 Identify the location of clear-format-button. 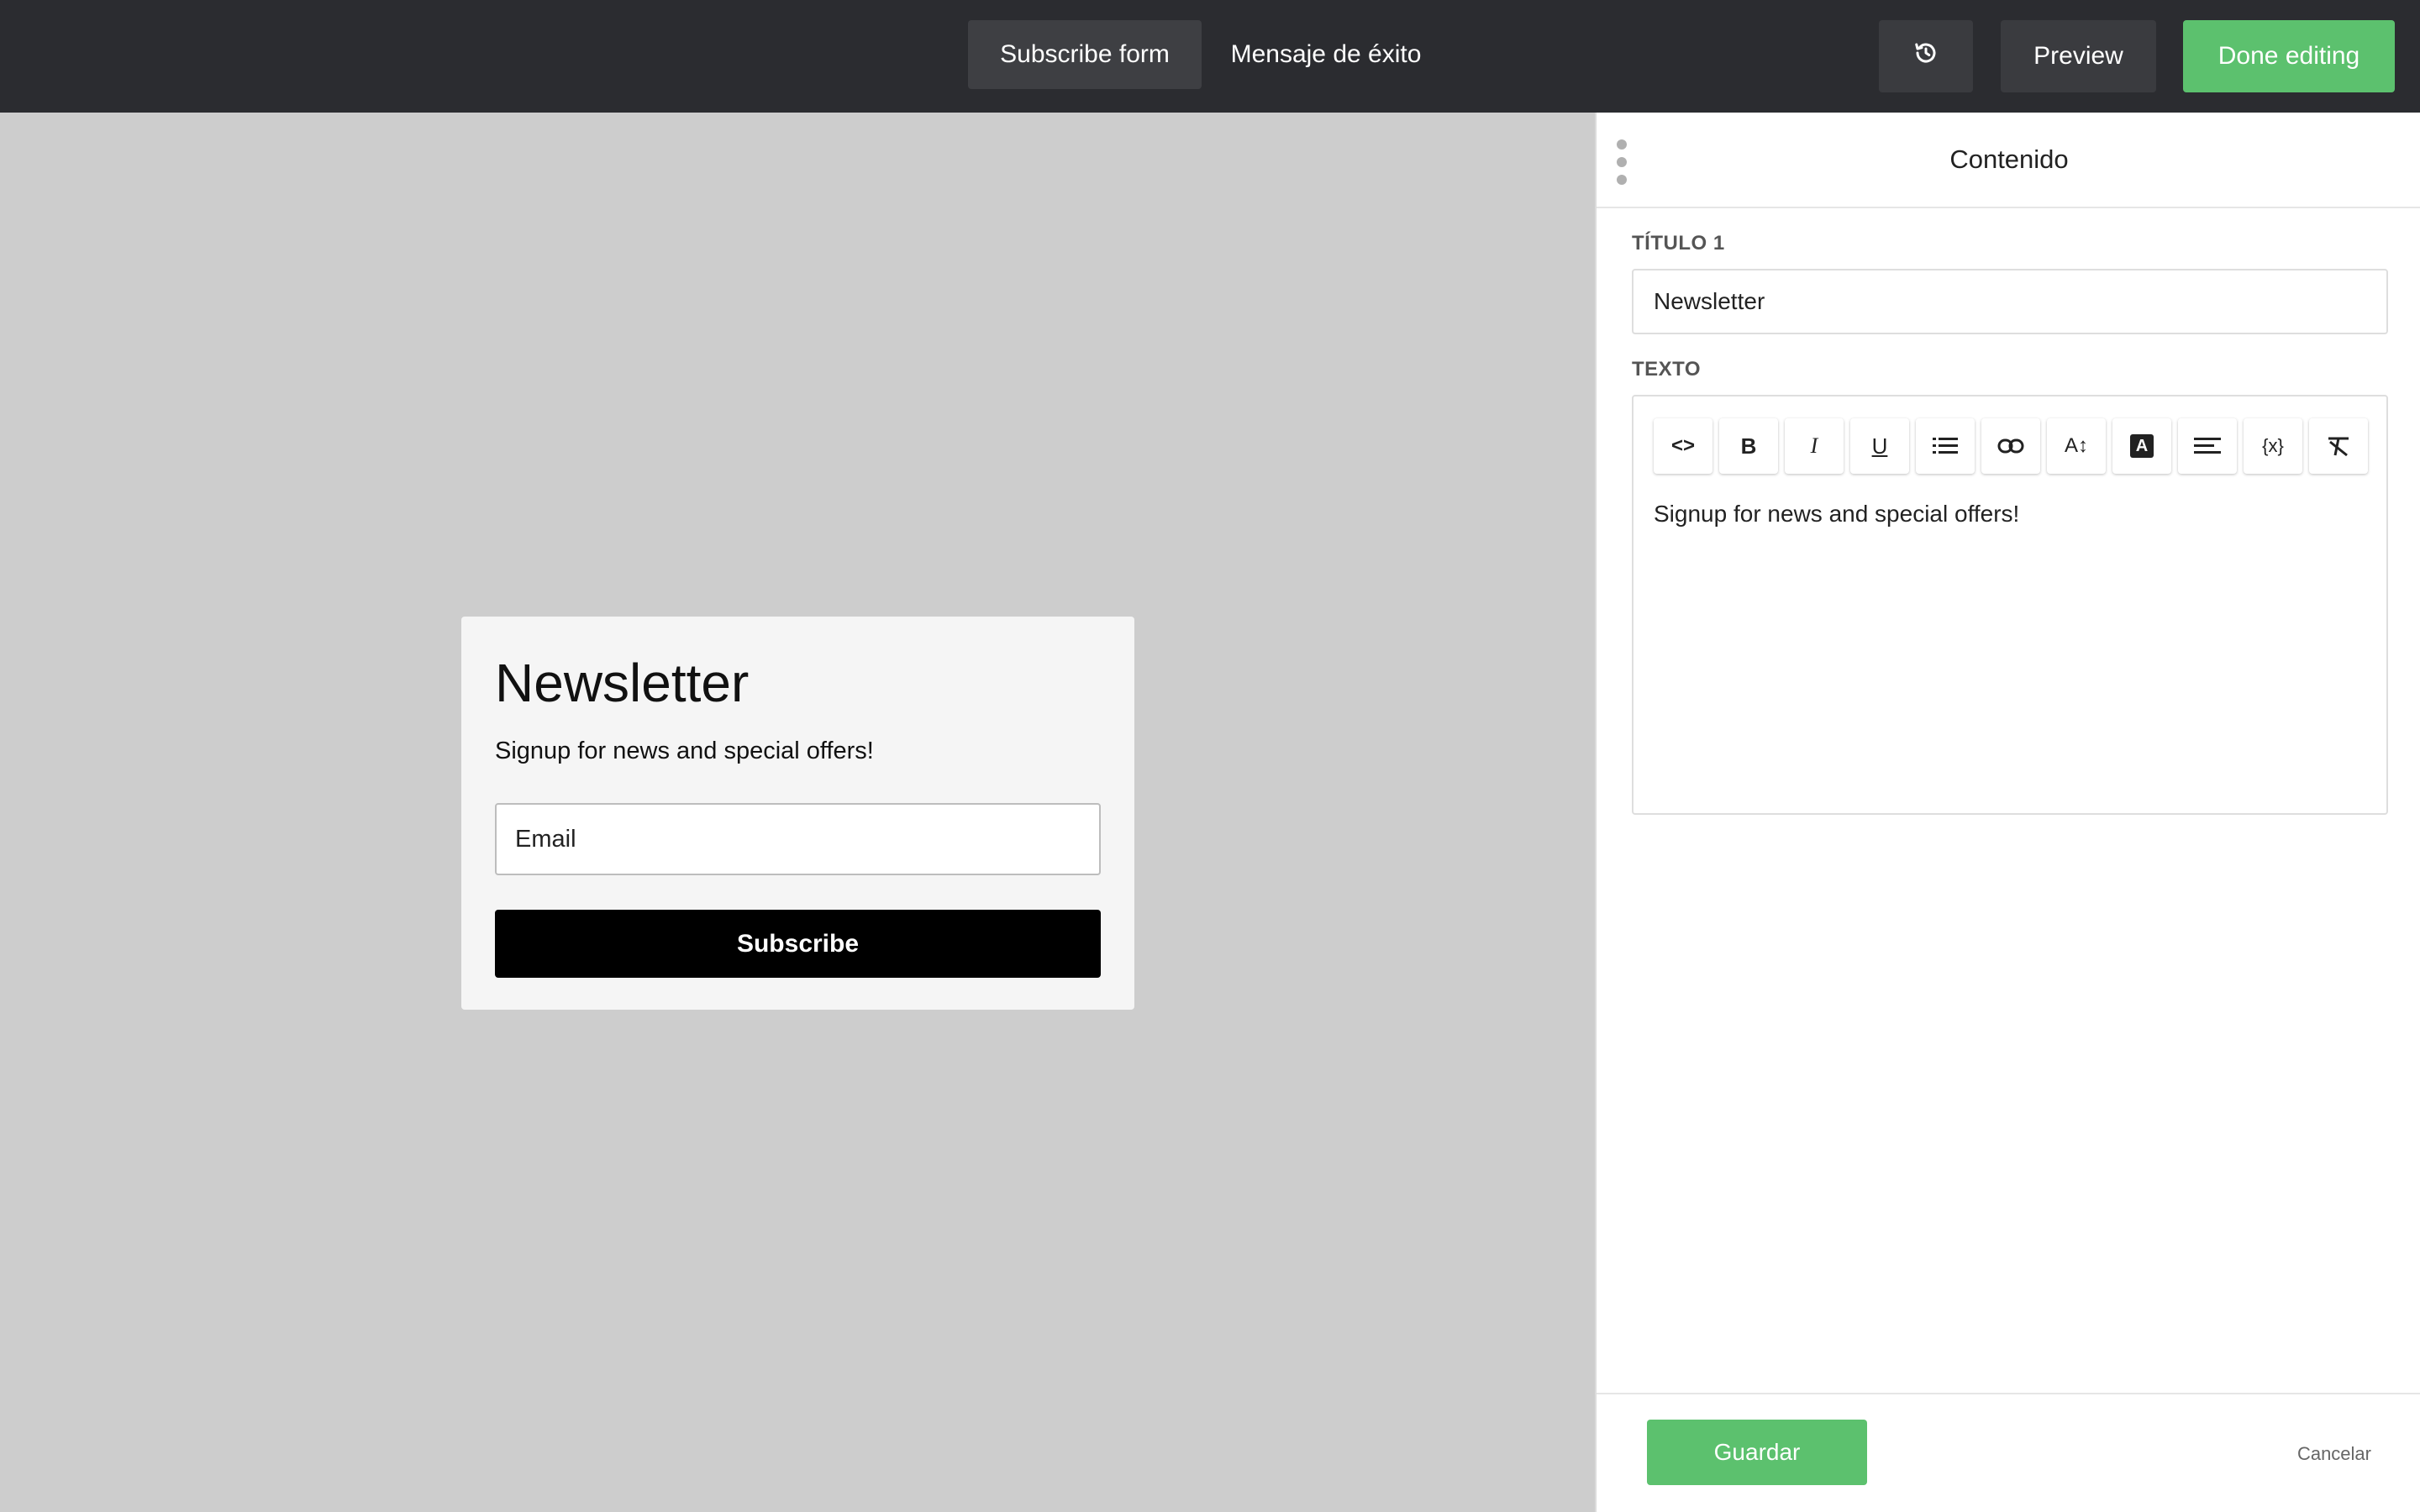
(2338, 446).